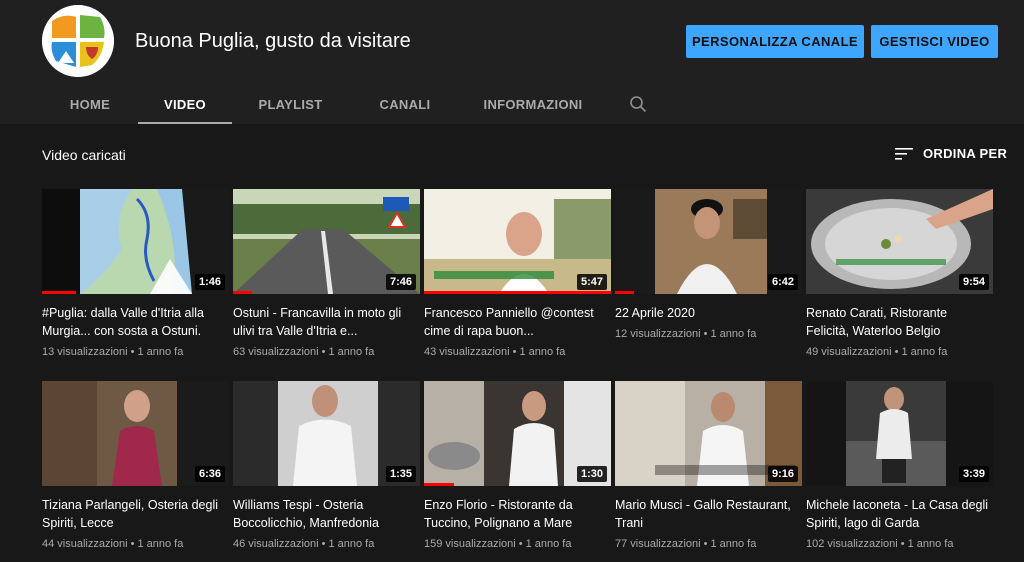 Image resolution: width=1024 pixels, height=562 pixels. I want to click on tab-informazioni: INFORMAZIONI, so click(533, 104).